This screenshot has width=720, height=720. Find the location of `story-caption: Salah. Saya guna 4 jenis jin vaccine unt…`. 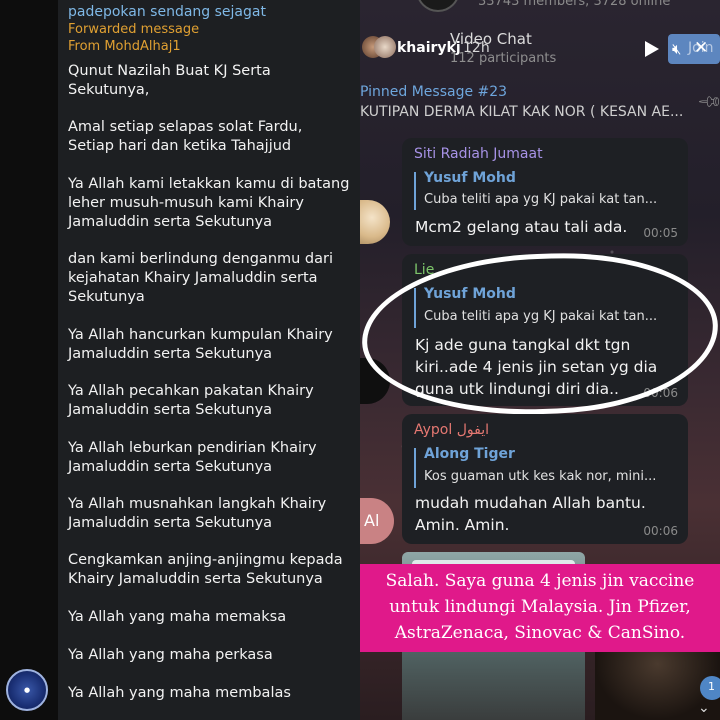

story-caption: Salah. Saya guna 4 jenis jin vaccine unt… is located at coordinates (540, 608).